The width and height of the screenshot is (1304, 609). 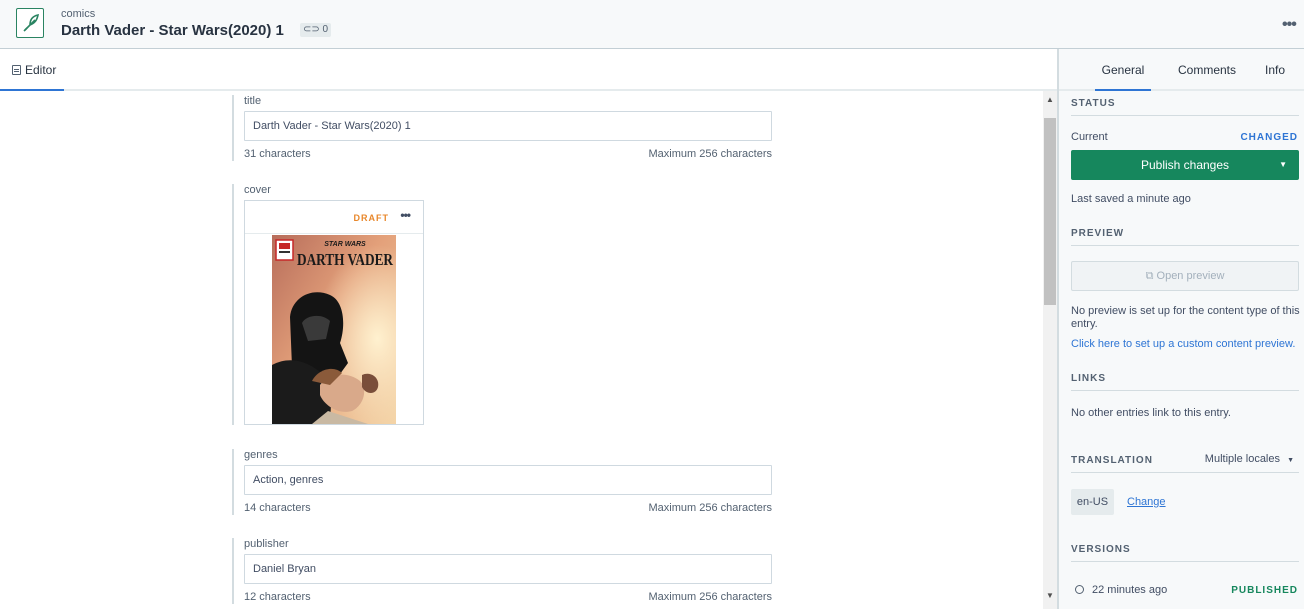 What do you see at coordinates (1050, 100) in the screenshot?
I see `scroll-up-arrow-icon: ▲` at bounding box center [1050, 100].